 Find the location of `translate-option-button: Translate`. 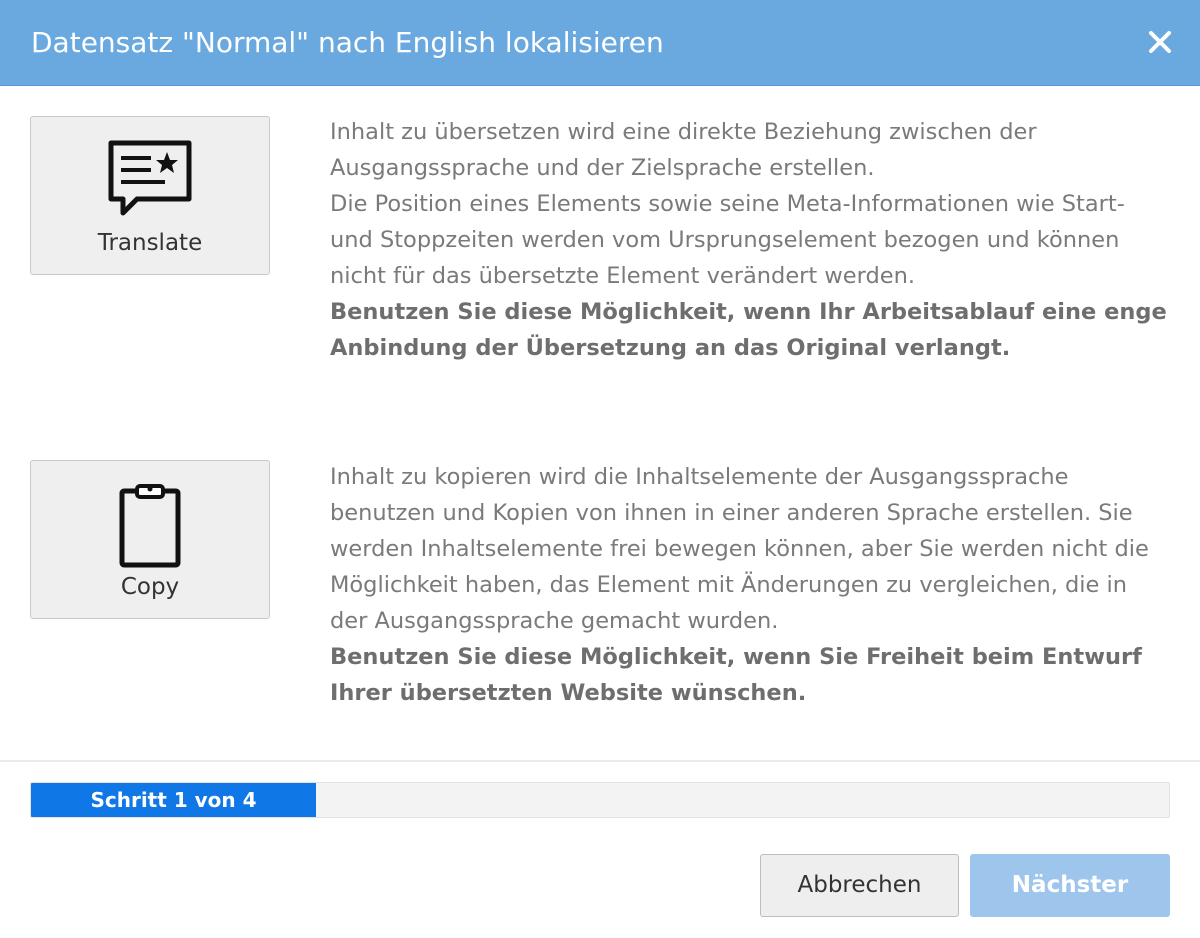

translate-option-button: Translate is located at coordinates (150, 195).